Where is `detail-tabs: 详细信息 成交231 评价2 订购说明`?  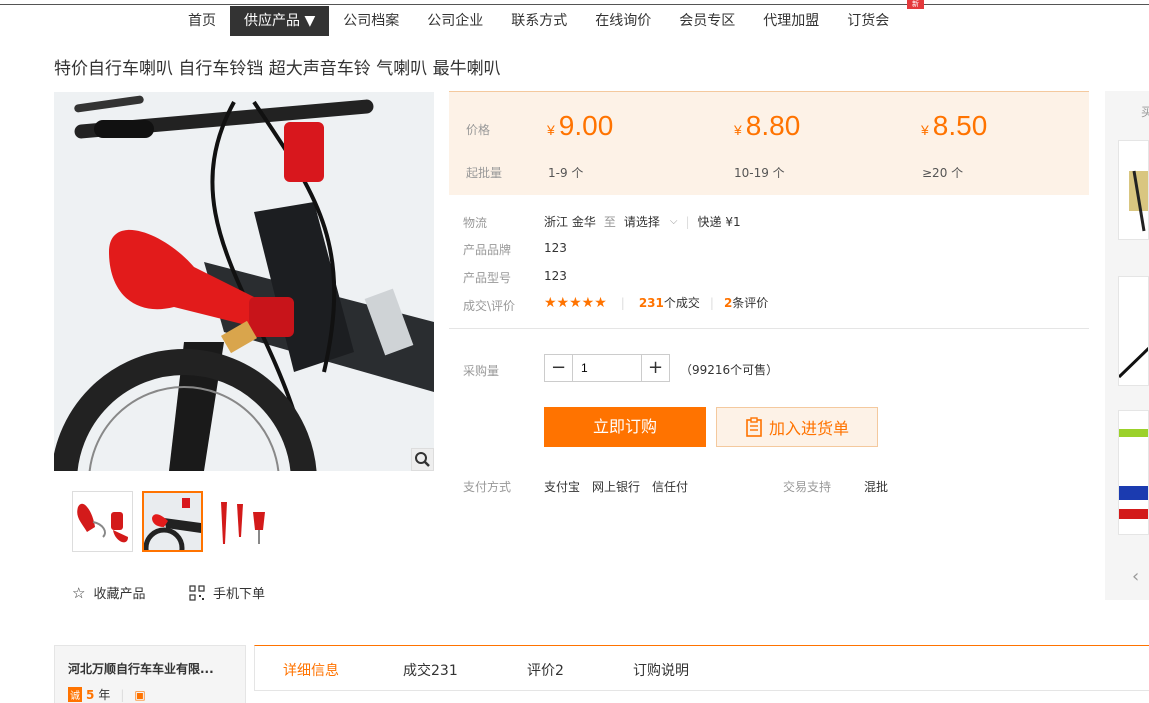
detail-tabs: 详细信息 成交231 评价2 订购说明 is located at coordinates (701, 668).